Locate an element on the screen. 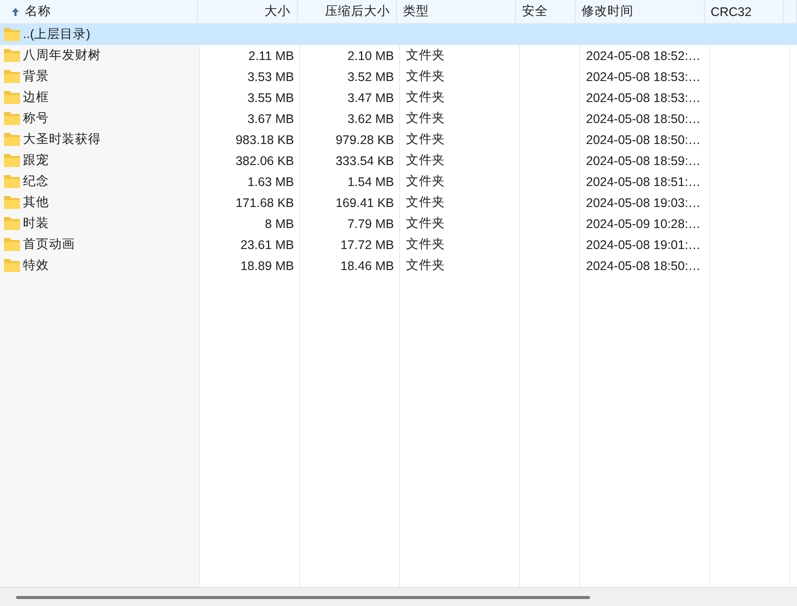 Image resolution: width=797 pixels, height=606 pixels. cell-text: 169.41 KB is located at coordinates (365, 203).